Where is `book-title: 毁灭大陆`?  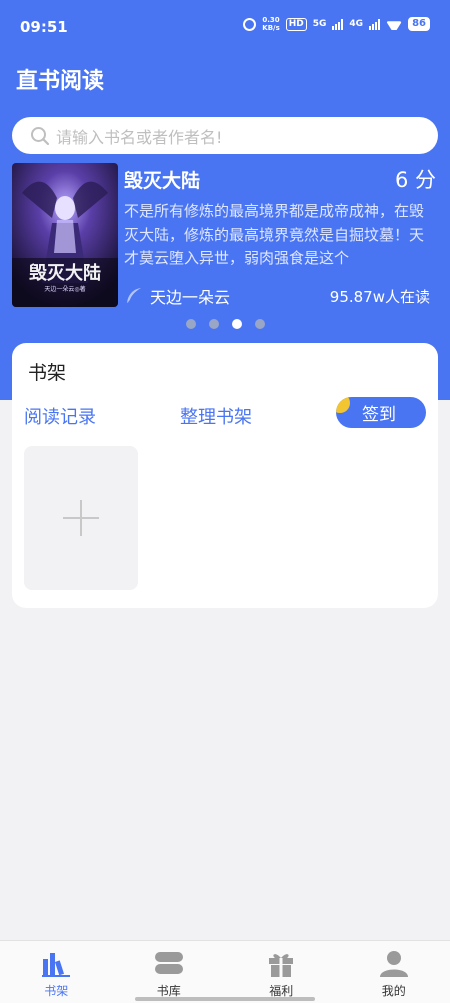
book-title: 毁灭大陆 is located at coordinates (162, 179).